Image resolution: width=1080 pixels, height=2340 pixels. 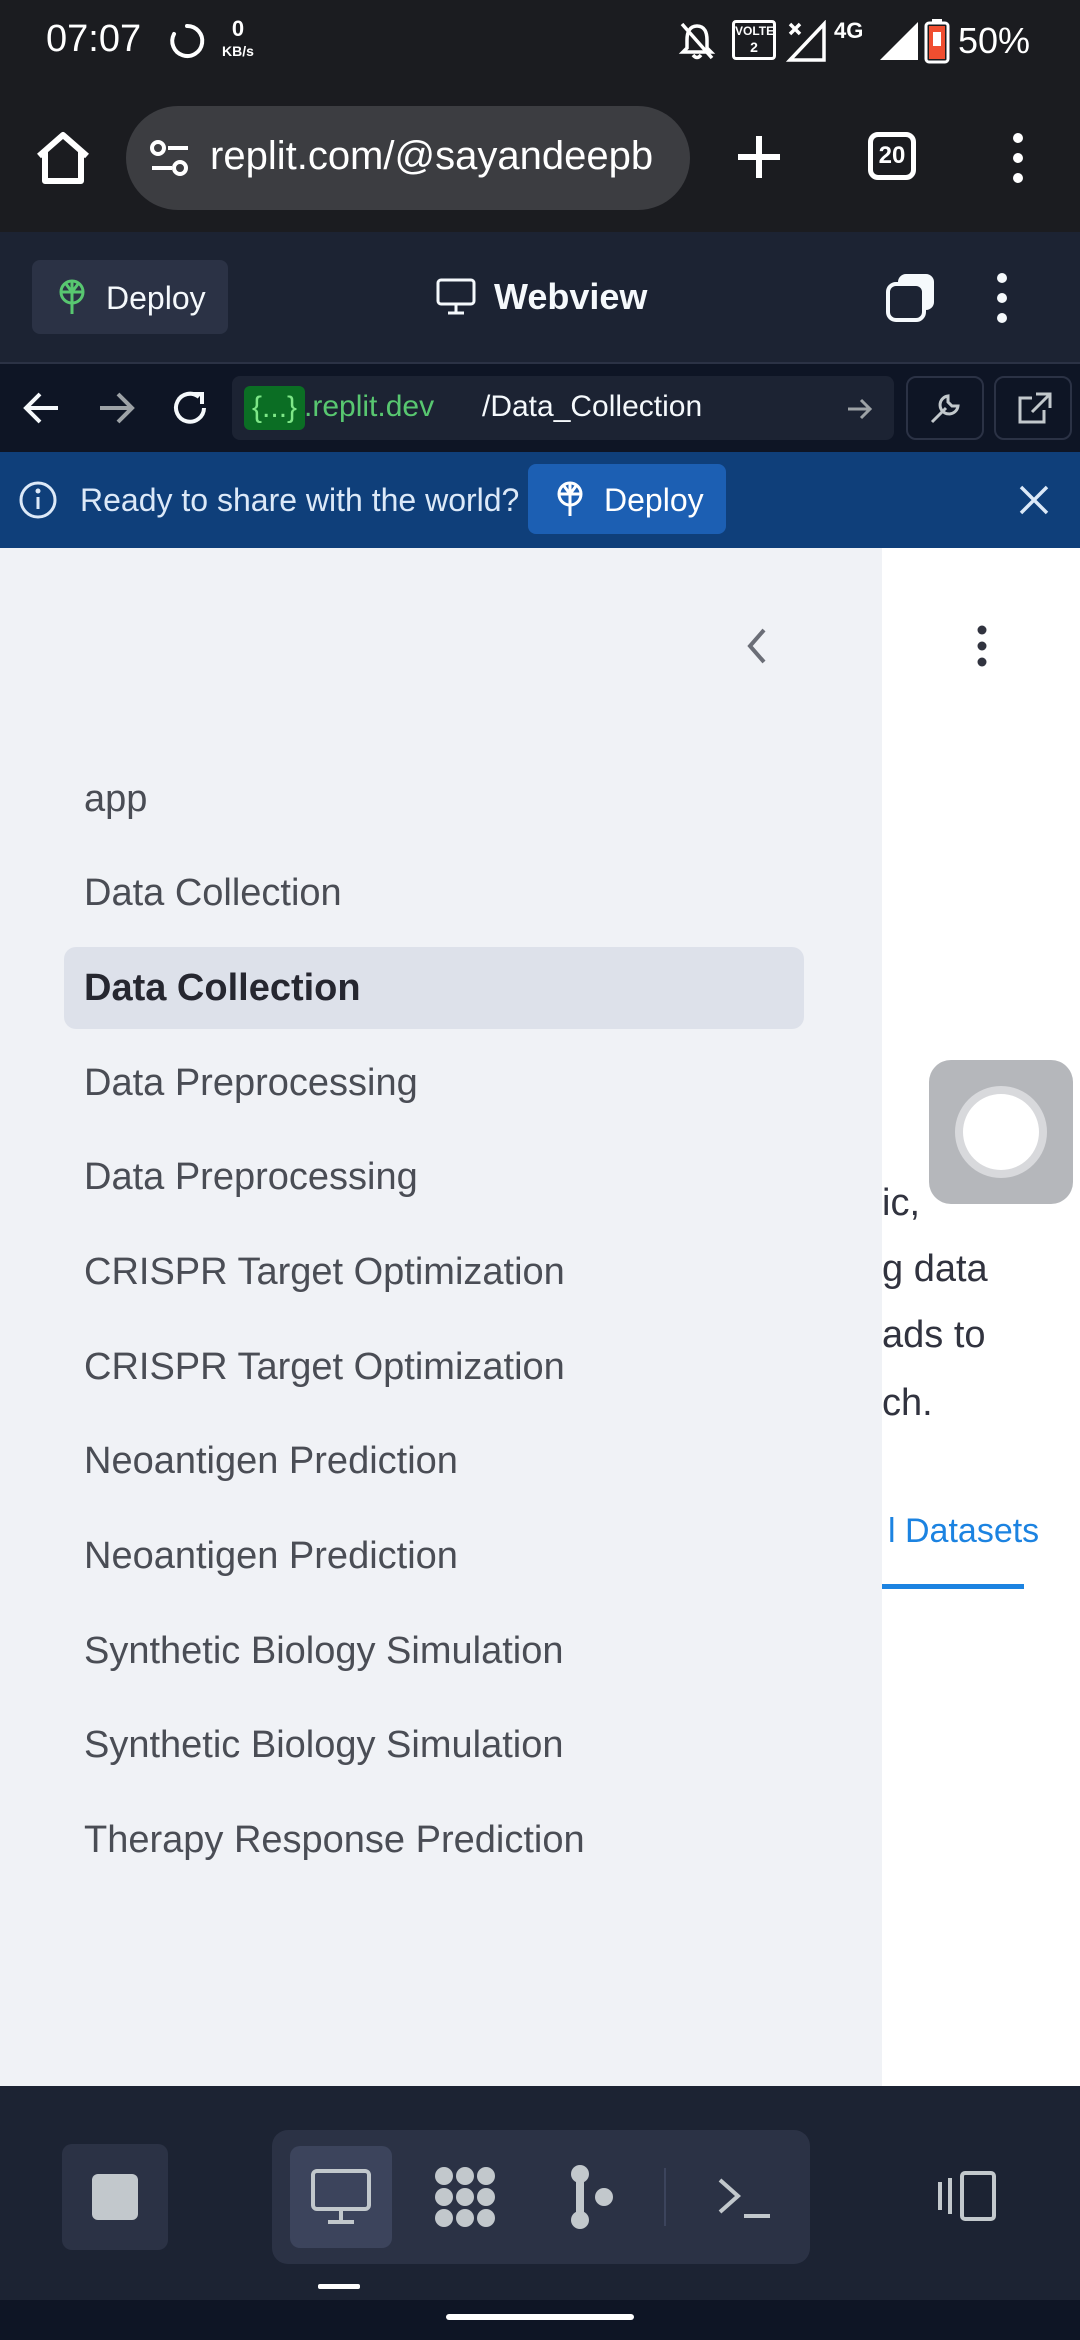 I want to click on url-path: /Data_Collection, so click(x=592, y=406).